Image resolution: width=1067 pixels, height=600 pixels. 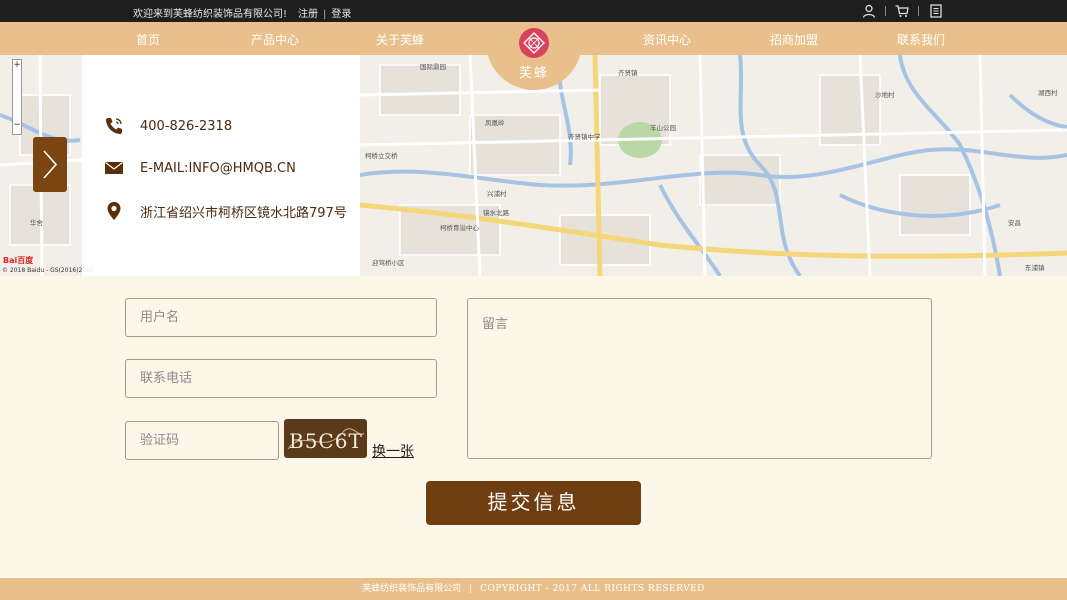 I want to click on baidu-logo: Bai百度, so click(x=18, y=260).